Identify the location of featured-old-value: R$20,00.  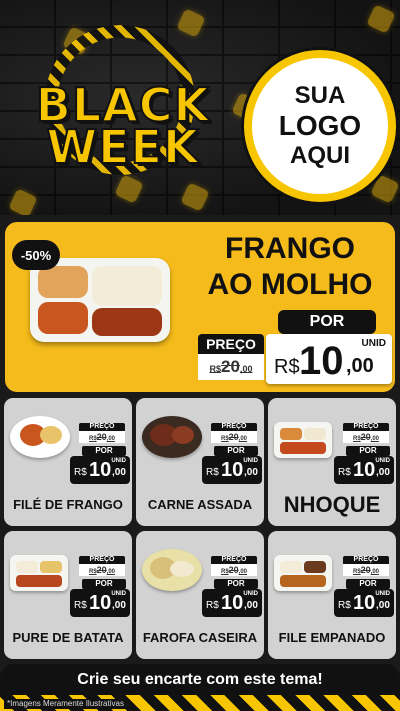
(231, 367).